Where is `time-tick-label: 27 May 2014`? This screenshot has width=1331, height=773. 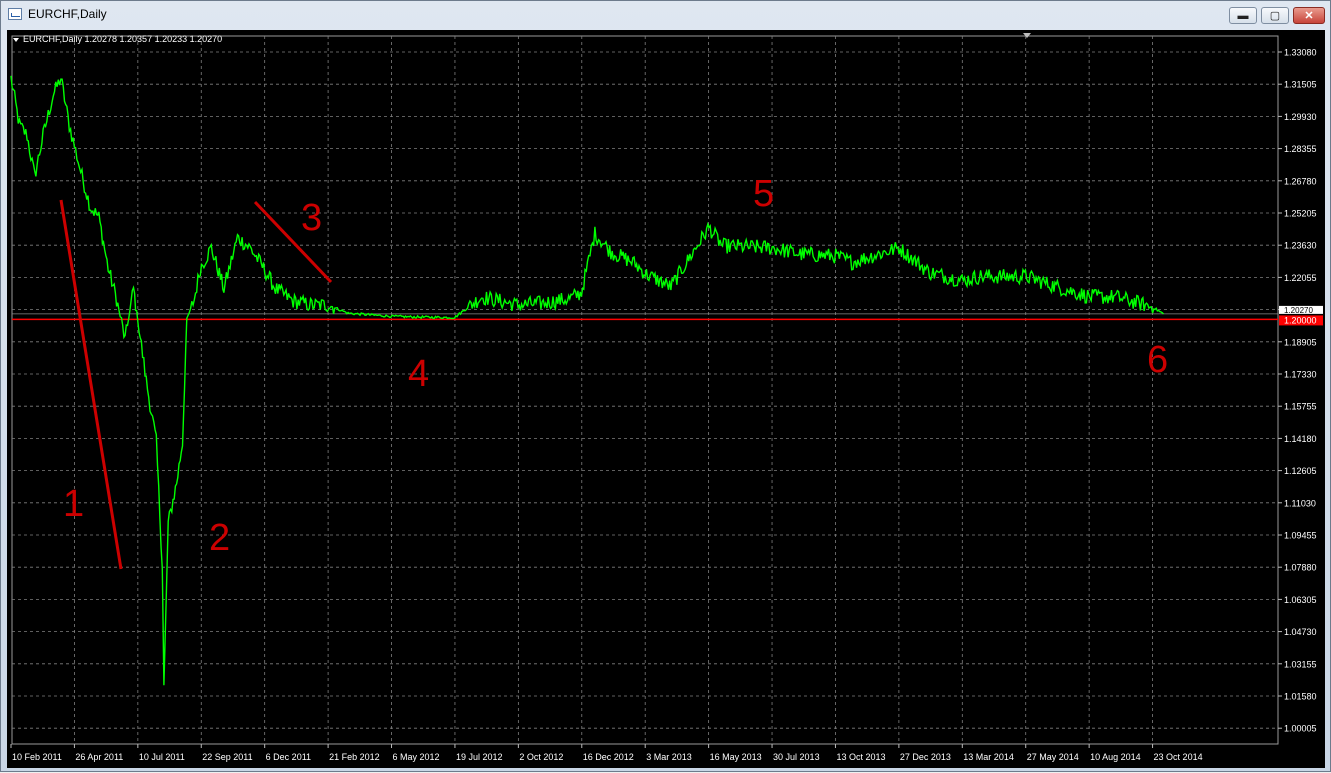
time-tick-label: 27 May 2014 is located at coordinates (1053, 757).